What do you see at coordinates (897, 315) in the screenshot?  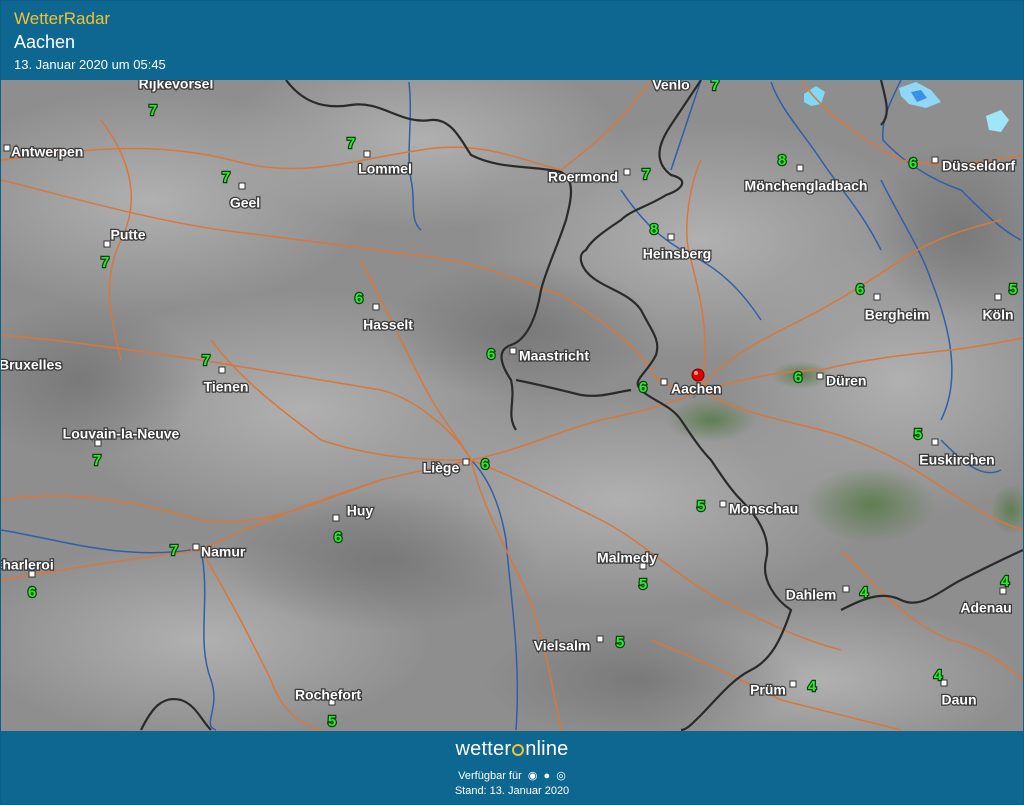 I see `city-label: Bergheim` at bounding box center [897, 315].